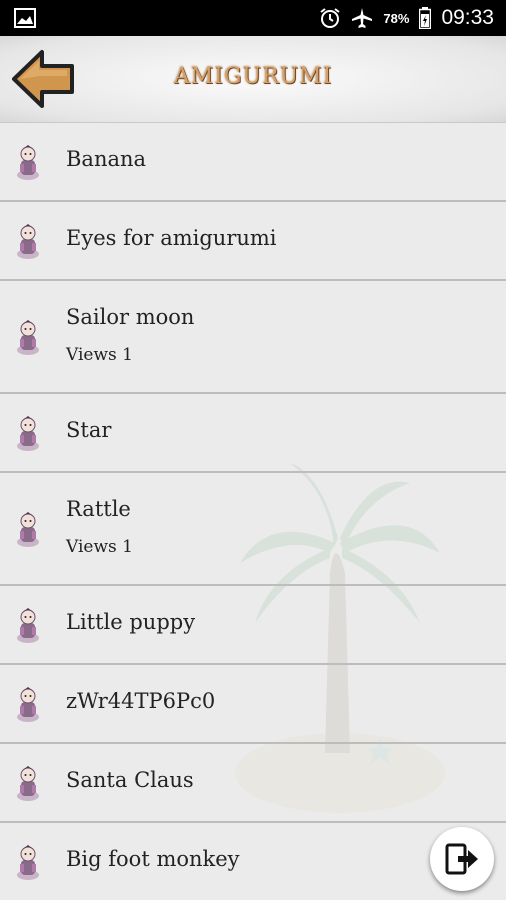 The width and height of the screenshot is (506, 900). Describe the element at coordinates (253, 783) in the screenshot. I see `list-item: Santa Claus` at that location.